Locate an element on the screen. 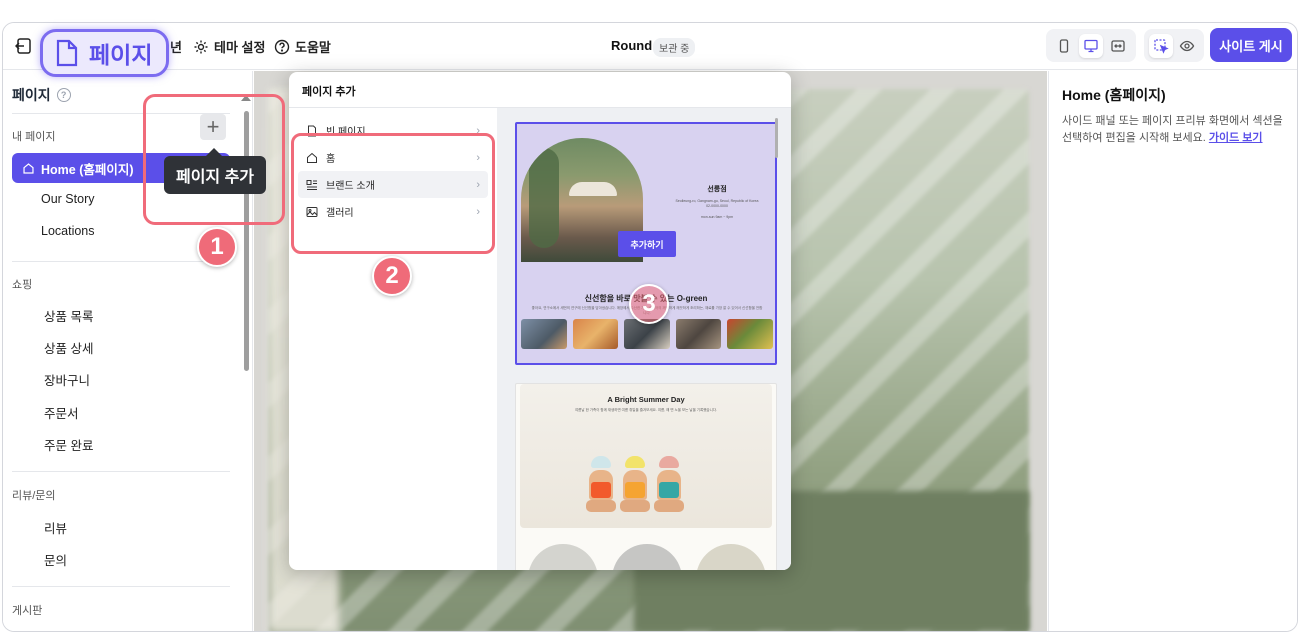  sidebar-item-label: Home (홈페이지) is located at coordinates (87, 169).